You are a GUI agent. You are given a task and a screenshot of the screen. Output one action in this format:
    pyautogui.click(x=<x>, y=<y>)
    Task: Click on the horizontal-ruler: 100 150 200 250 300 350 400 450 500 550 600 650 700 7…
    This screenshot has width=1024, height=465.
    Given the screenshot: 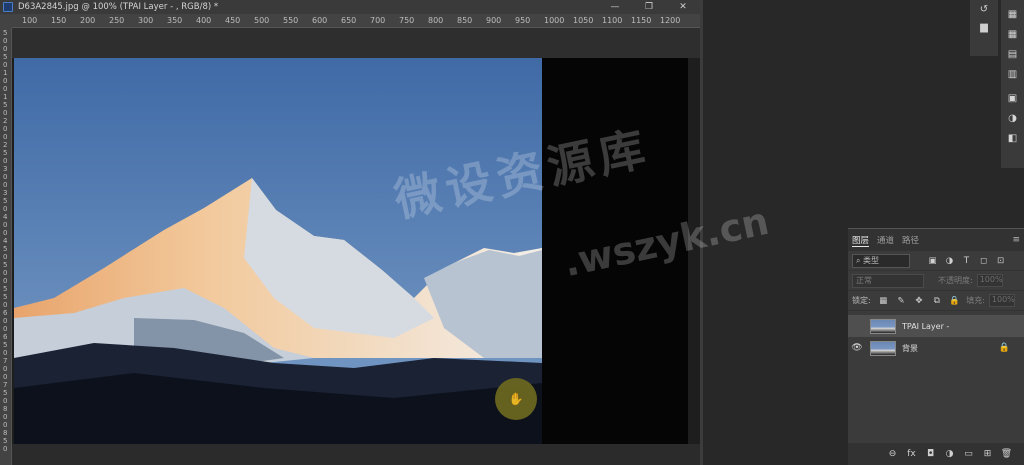 What is the action you would take?
    pyautogui.click(x=356, y=21)
    